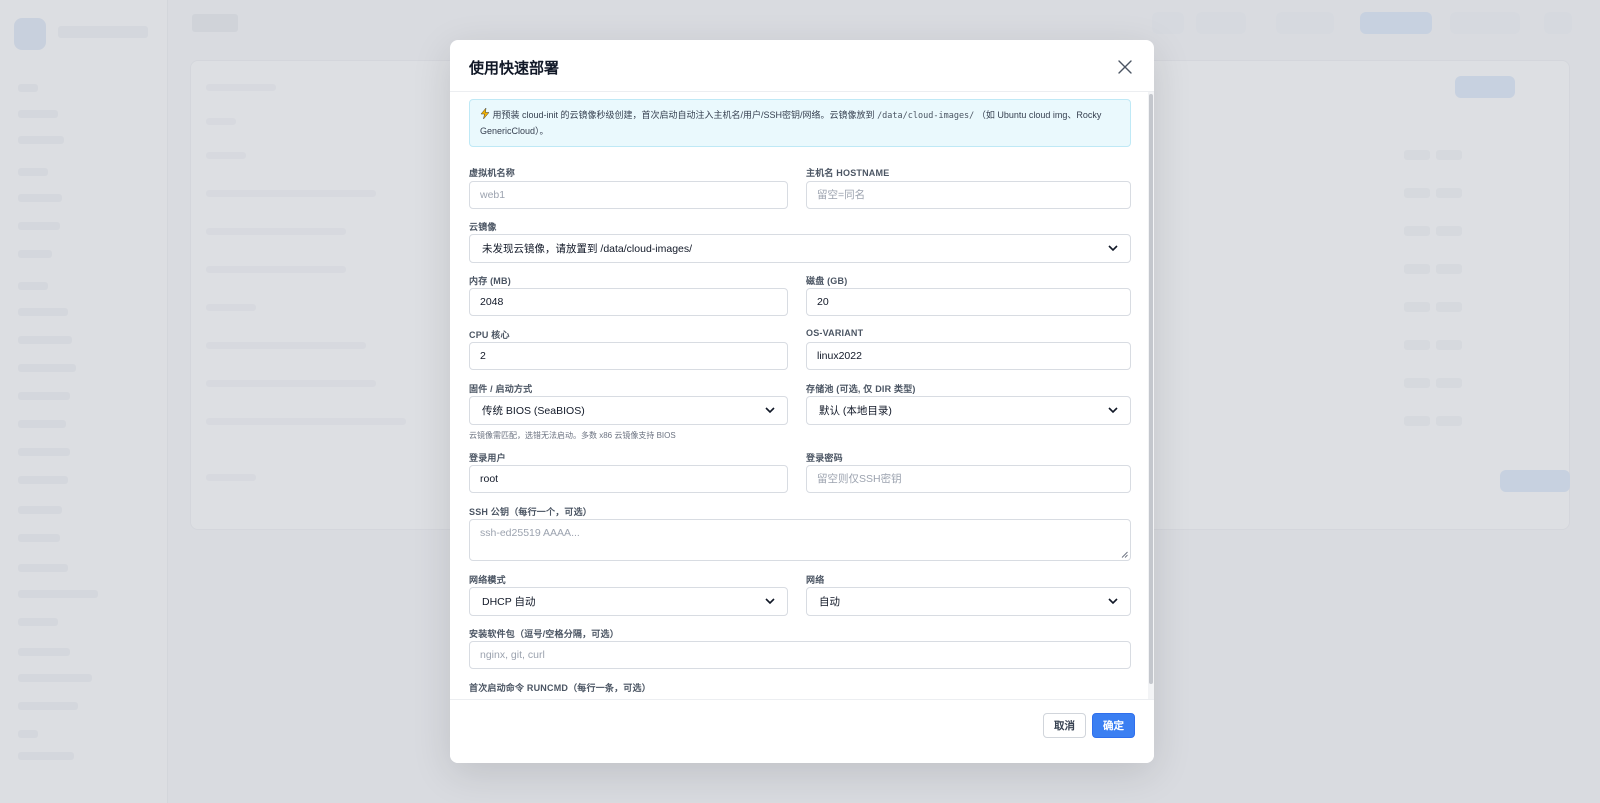  What do you see at coordinates (483, 227) in the screenshot?
I see `cloud-image-label: 云镜像` at bounding box center [483, 227].